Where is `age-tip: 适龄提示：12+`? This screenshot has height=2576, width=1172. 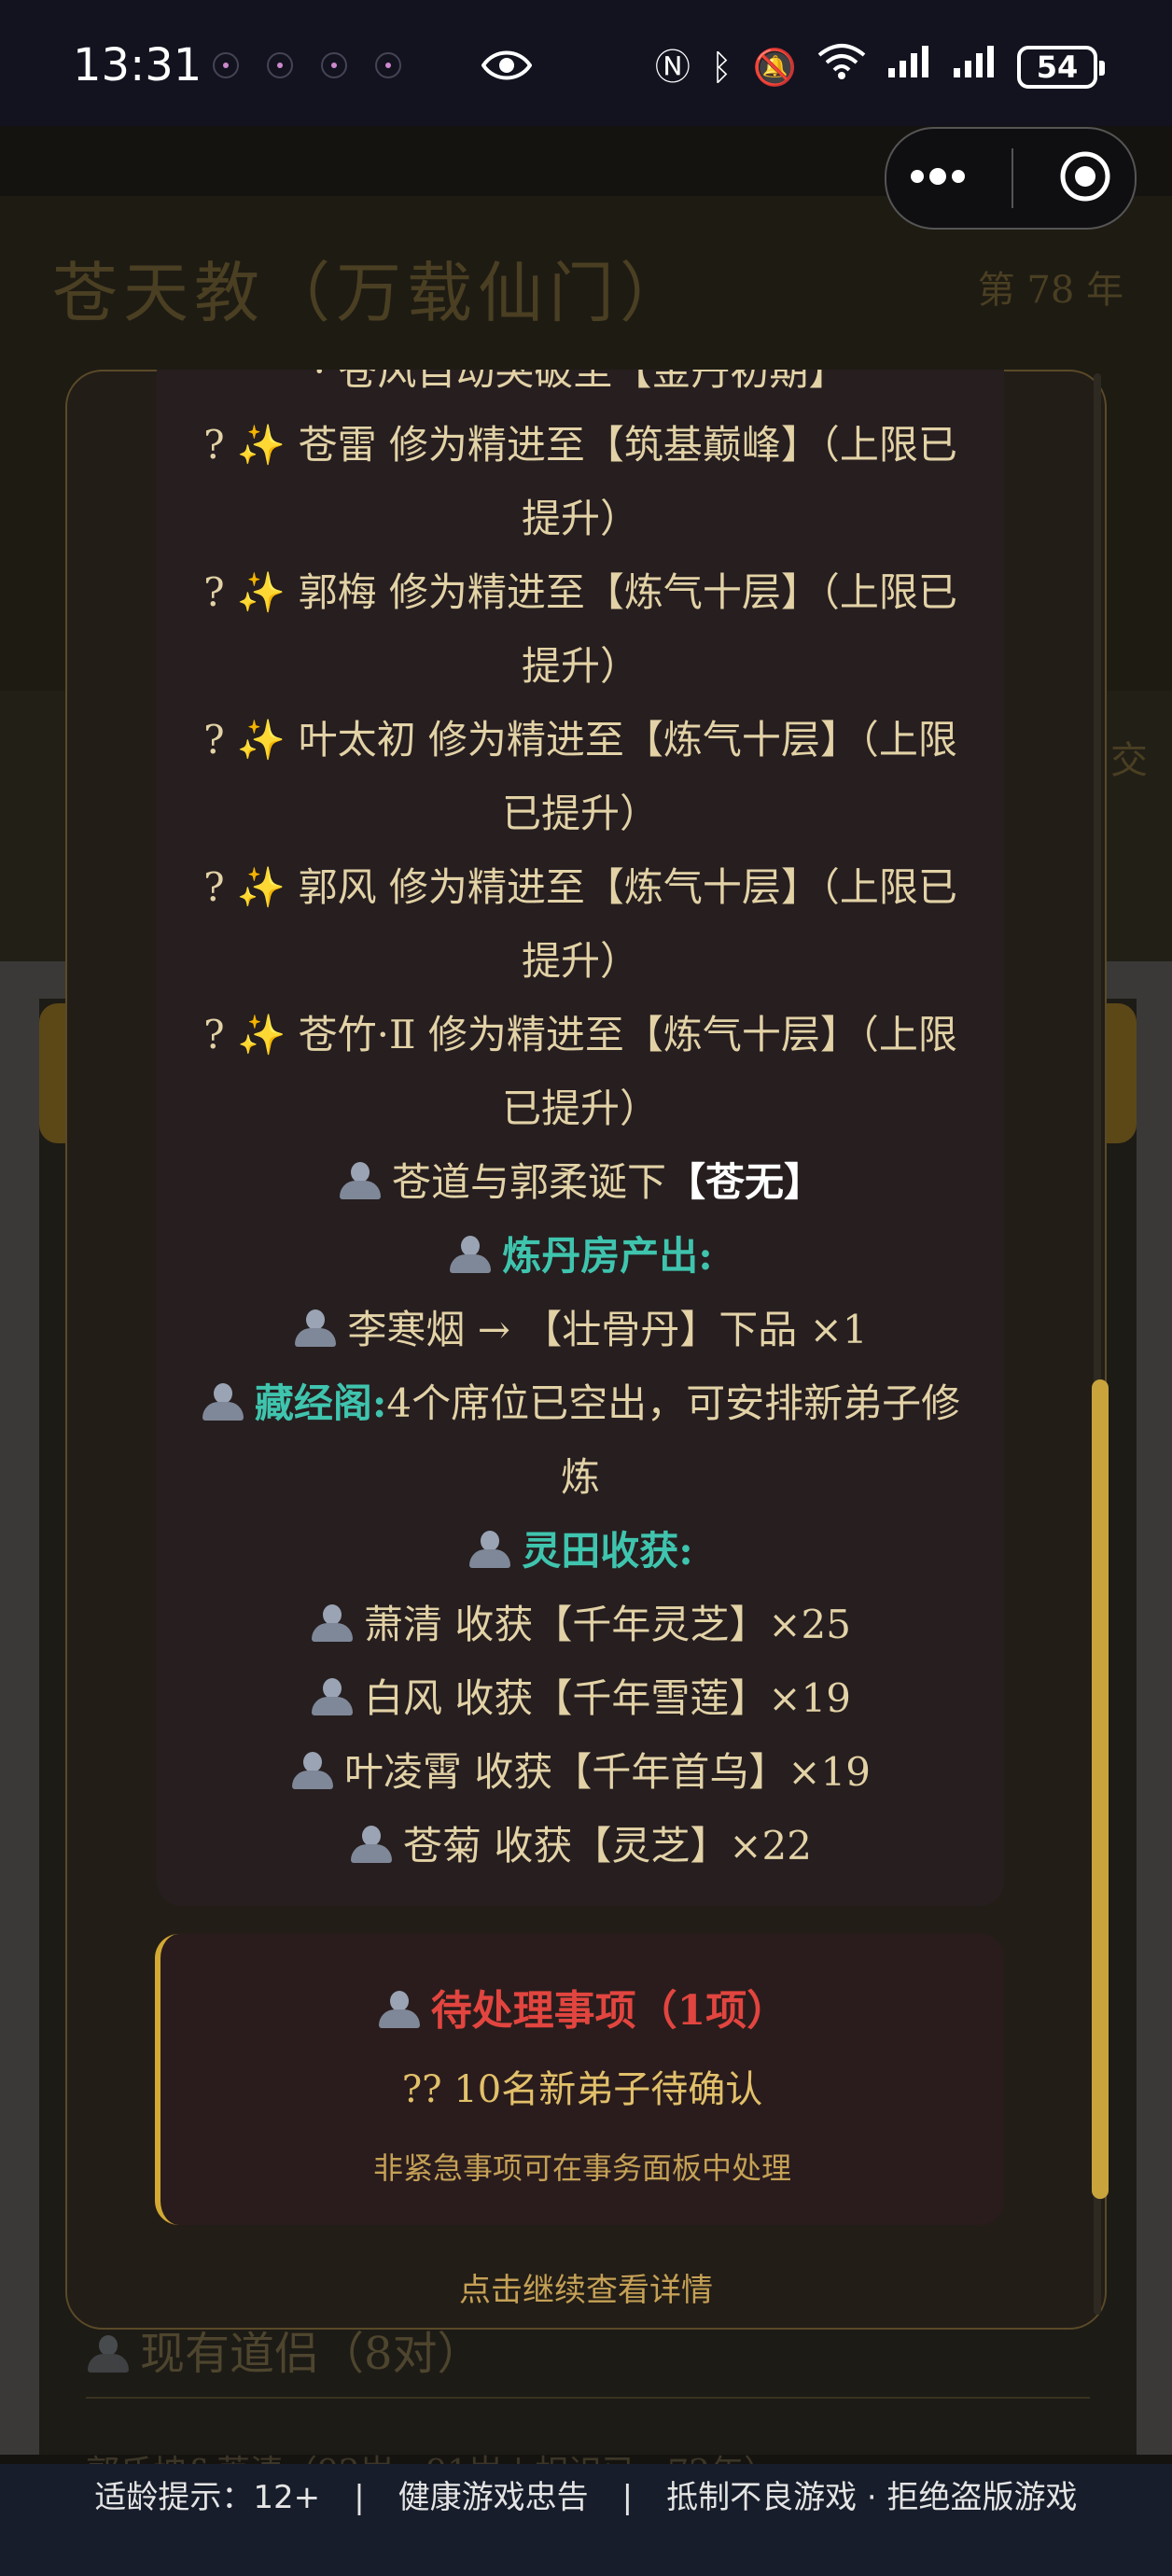
age-tip: 适龄提示：12+ is located at coordinates (207, 2497).